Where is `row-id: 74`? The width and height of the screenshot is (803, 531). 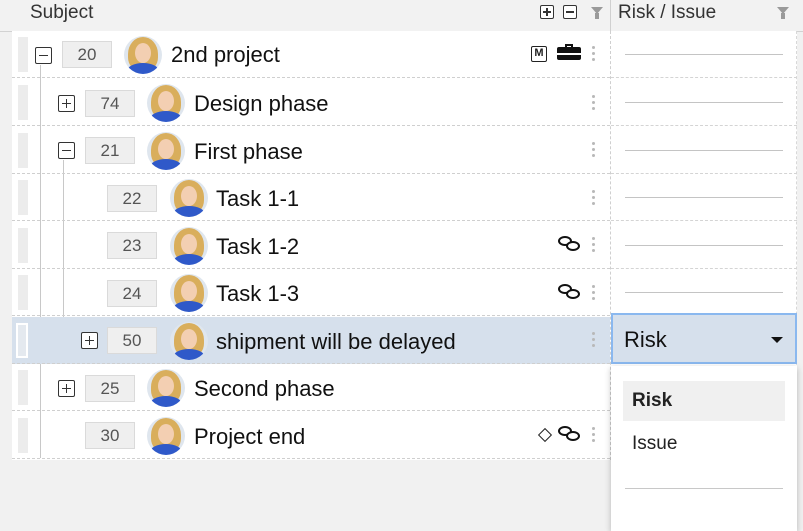
row-id: 74 is located at coordinates (110, 103).